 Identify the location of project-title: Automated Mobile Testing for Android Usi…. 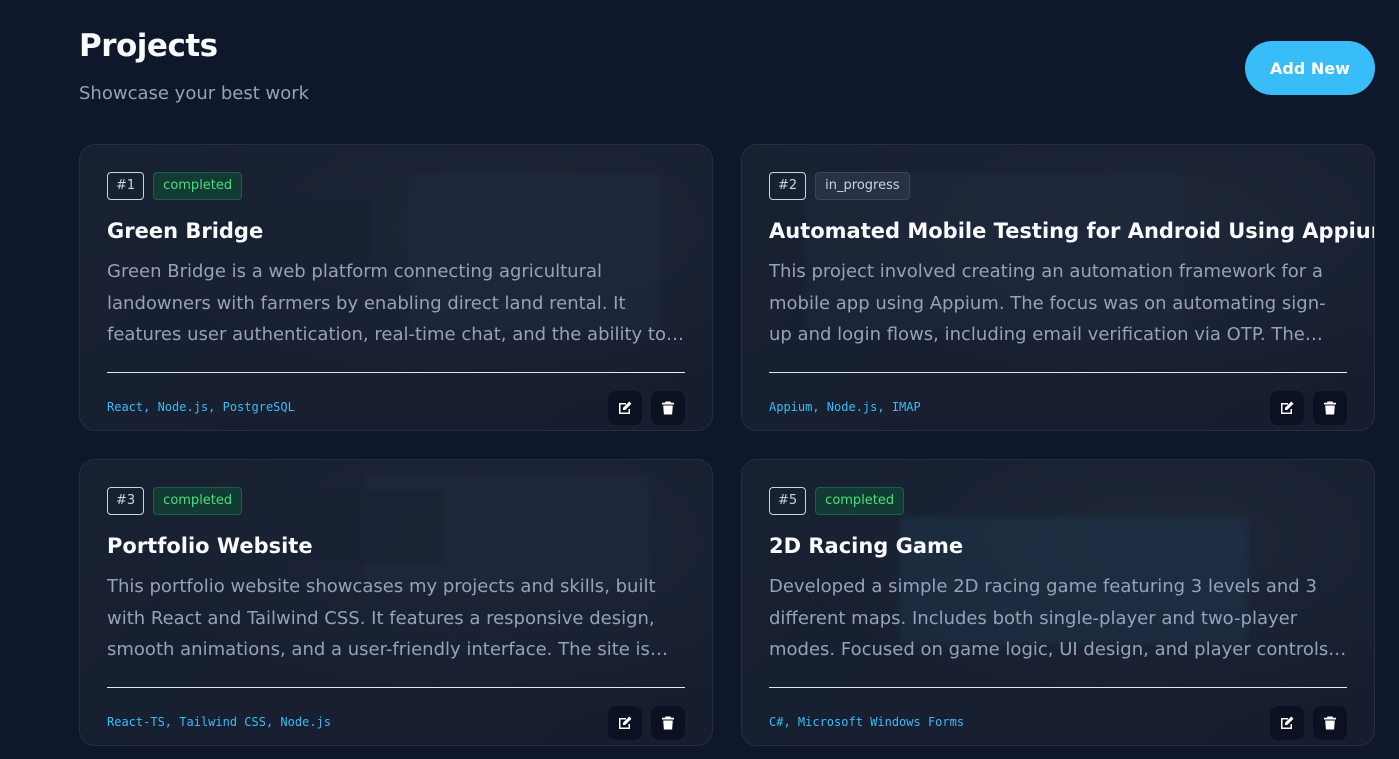
(1072, 231).